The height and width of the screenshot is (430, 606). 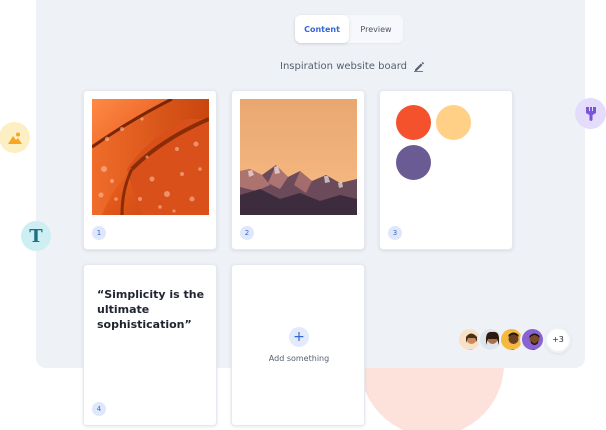 I want to click on board-title-row: Inspiration website board, so click(x=352, y=66).